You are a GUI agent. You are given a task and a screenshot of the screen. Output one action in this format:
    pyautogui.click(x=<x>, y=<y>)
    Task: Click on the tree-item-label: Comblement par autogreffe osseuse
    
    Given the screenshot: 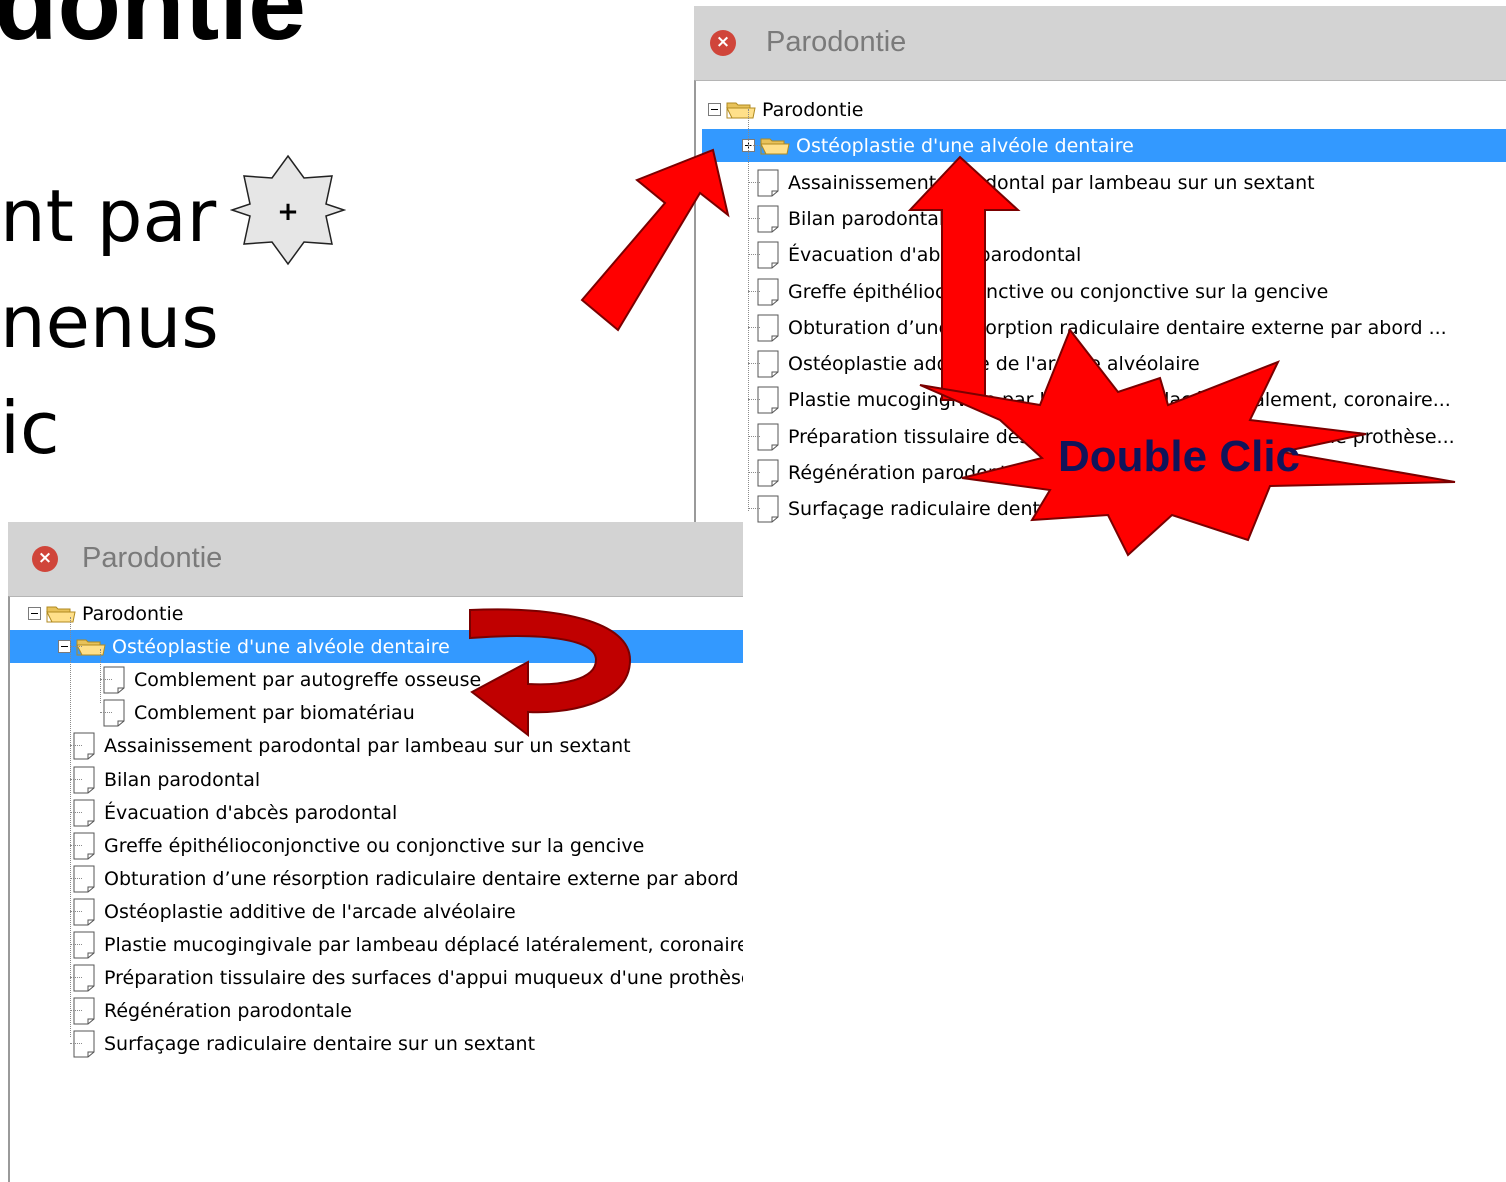 What is the action you would take?
    pyautogui.click(x=308, y=680)
    